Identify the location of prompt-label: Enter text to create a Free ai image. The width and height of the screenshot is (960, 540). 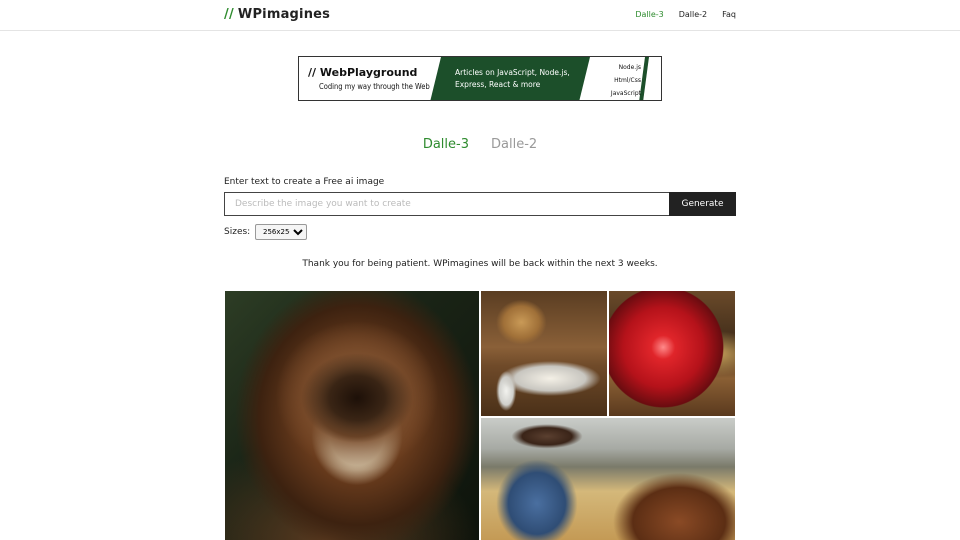
(304, 182).